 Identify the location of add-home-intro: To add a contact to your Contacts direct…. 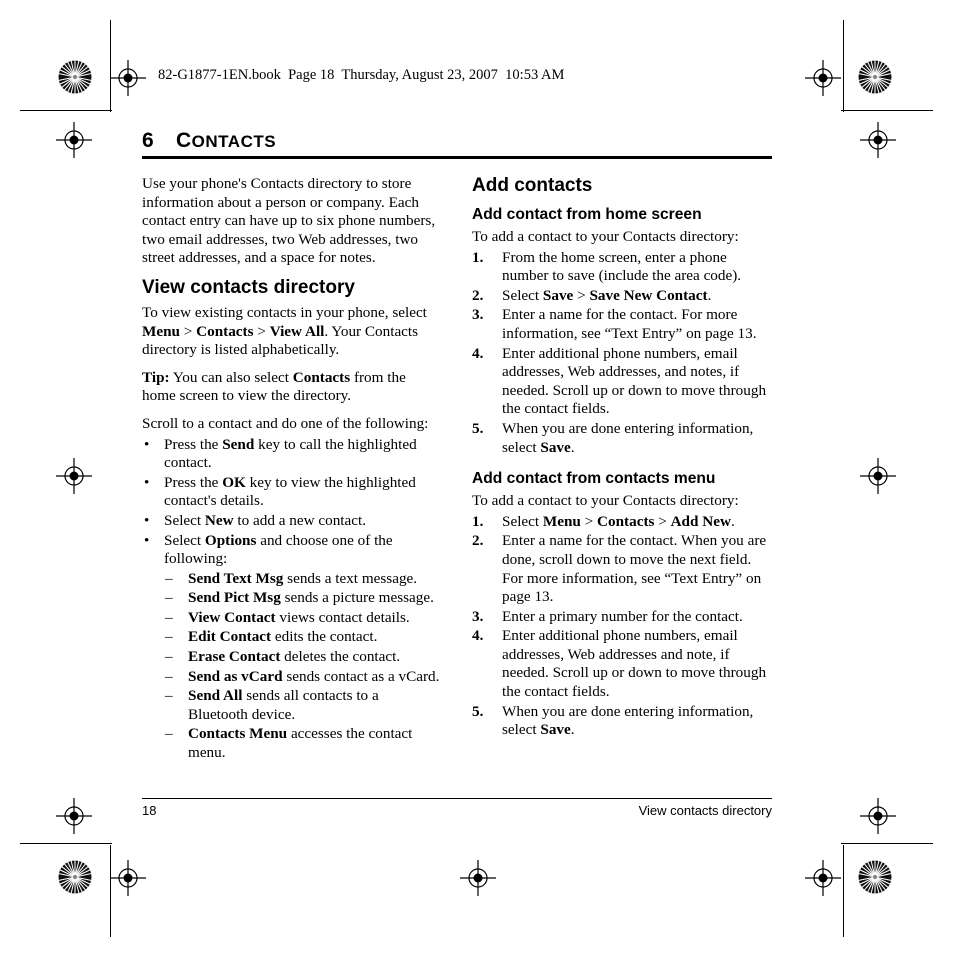
(605, 236).